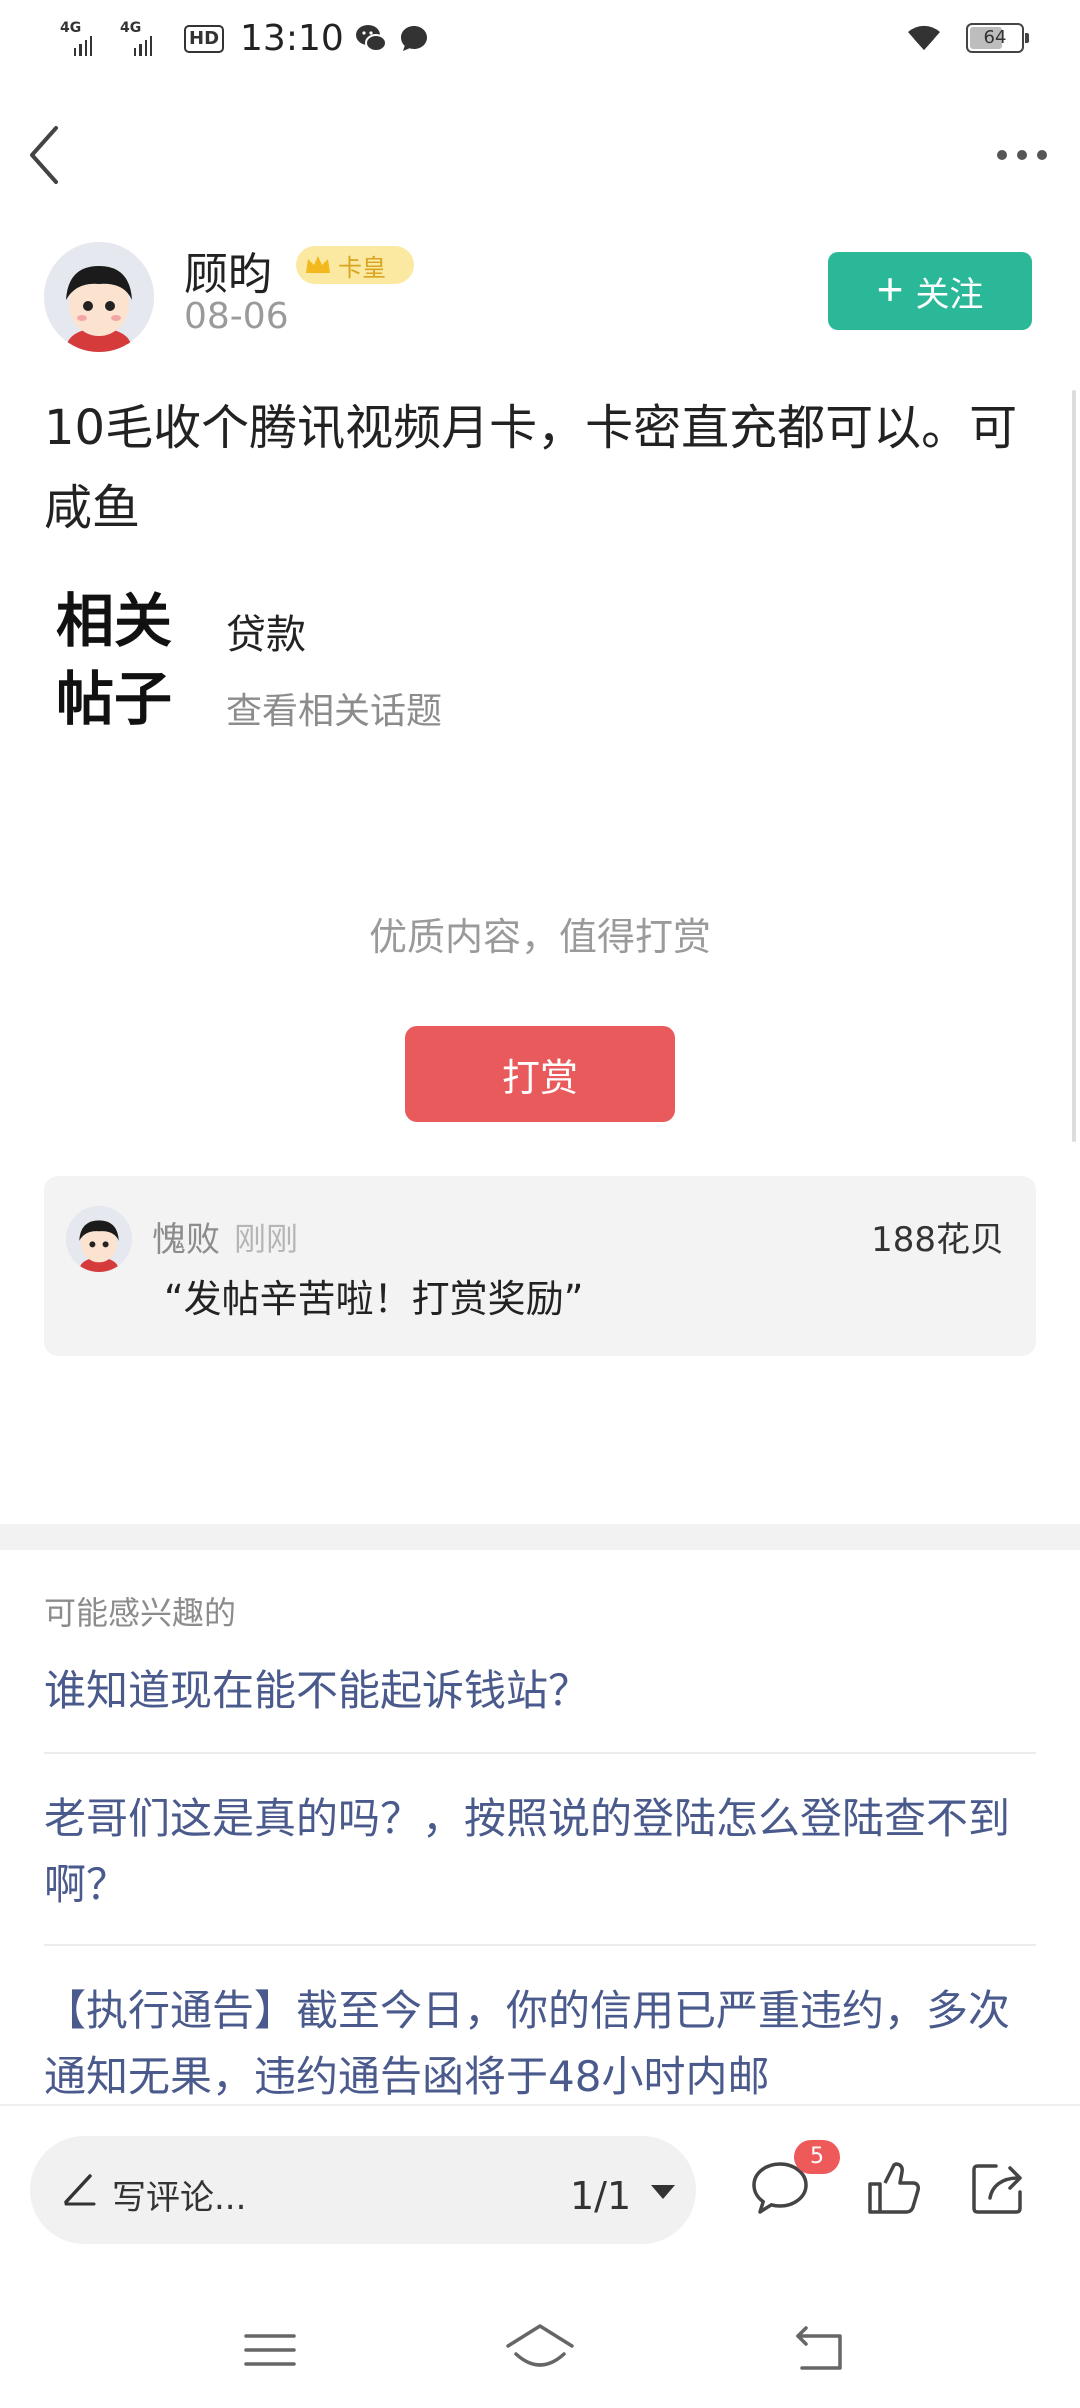 The image size is (1080, 2408). I want to click on home-icon, so click(540, 2350).